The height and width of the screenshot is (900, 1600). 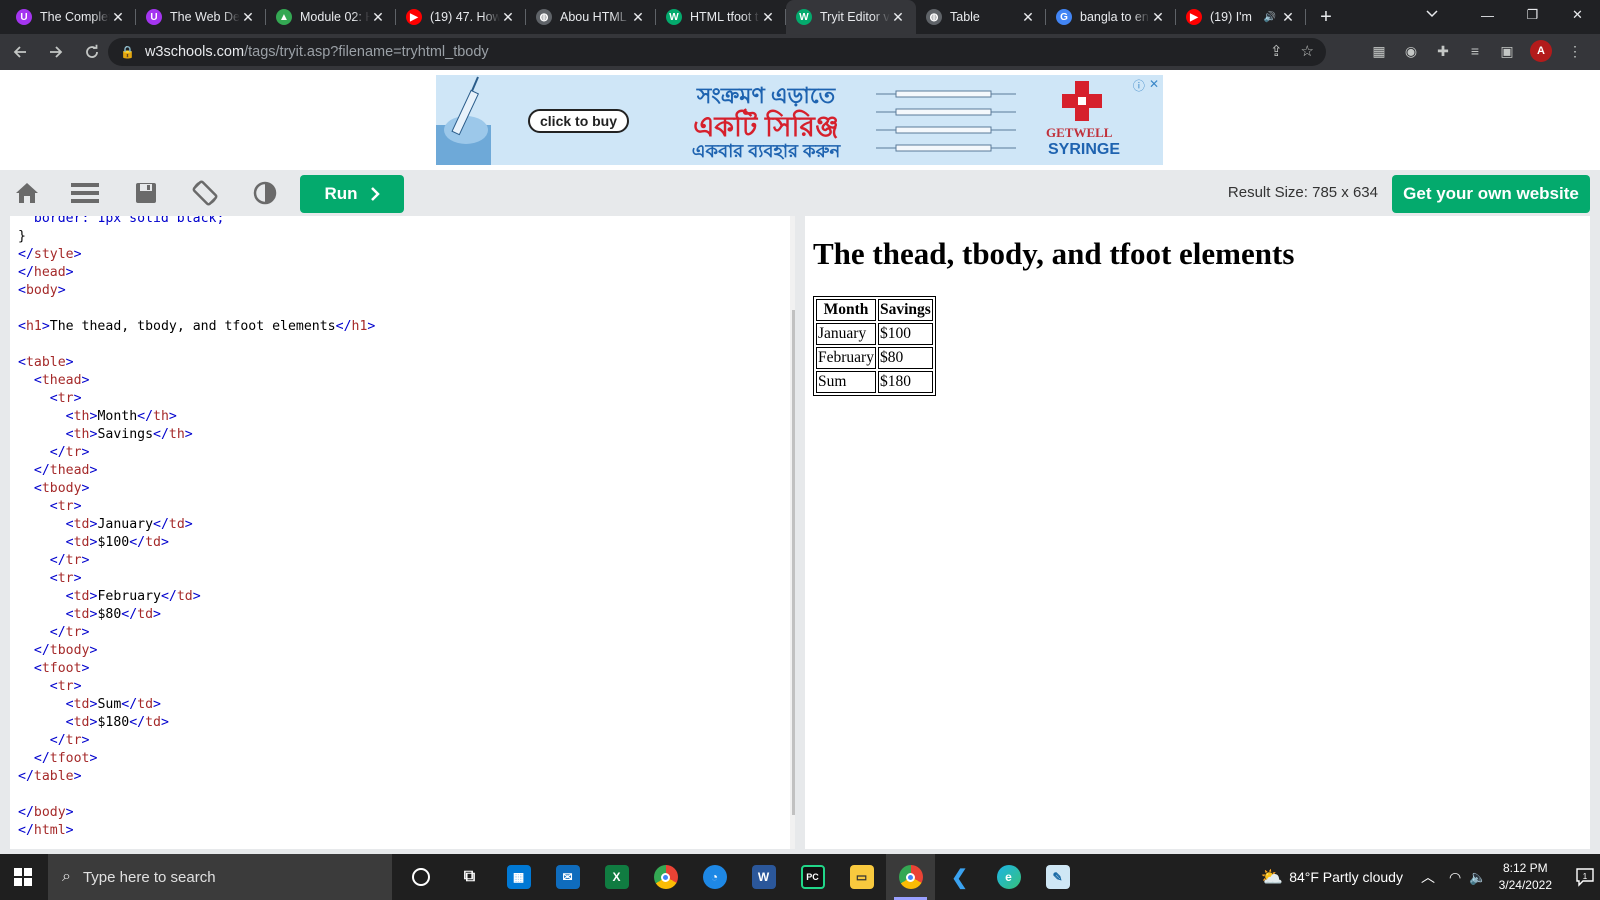 What do you see at coordinates (1379, 51) in the screenshot?
I see `extension-icon: ▦` at bounding box center [1379, 51].